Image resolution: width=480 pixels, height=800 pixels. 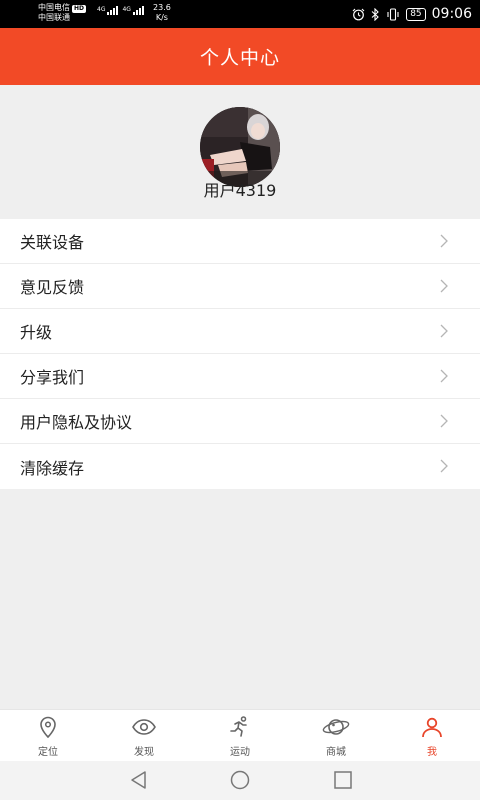 I want to click on menu-item-label: 清除缓存, so click(x=52, y=468).